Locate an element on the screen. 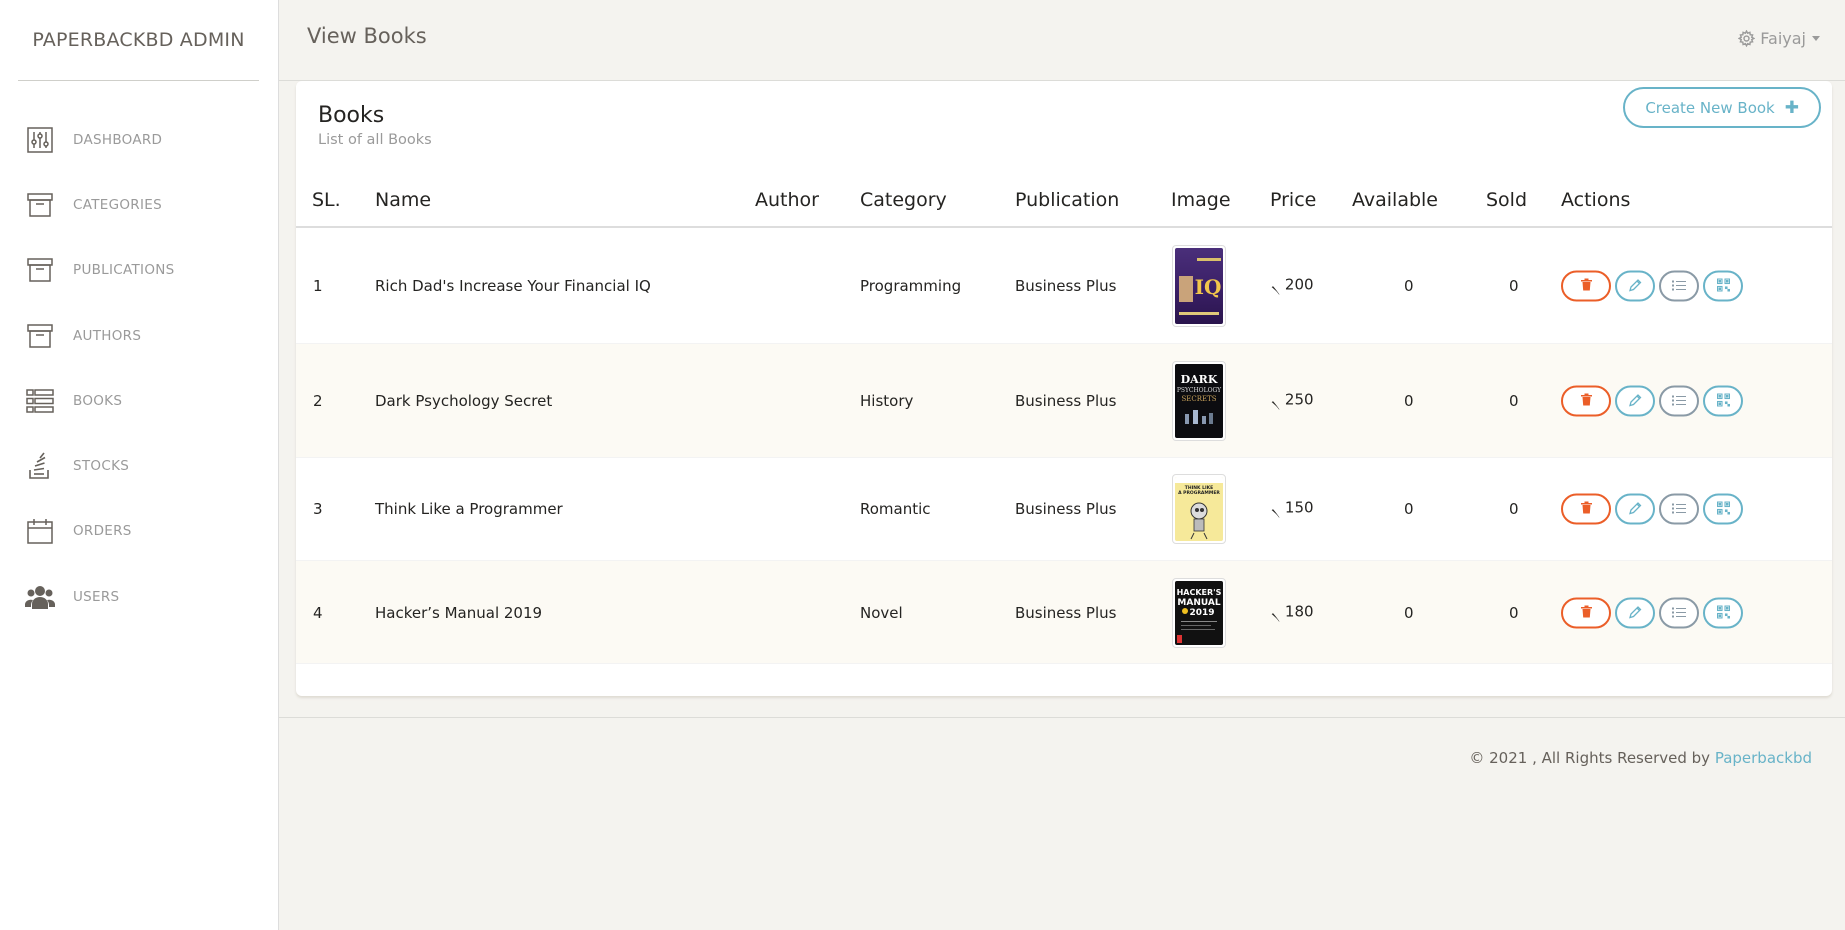 The height and width of the screenshot is (930, 1845). sidebar-item-label: AUTHORS is located at coordinates (107, 335).